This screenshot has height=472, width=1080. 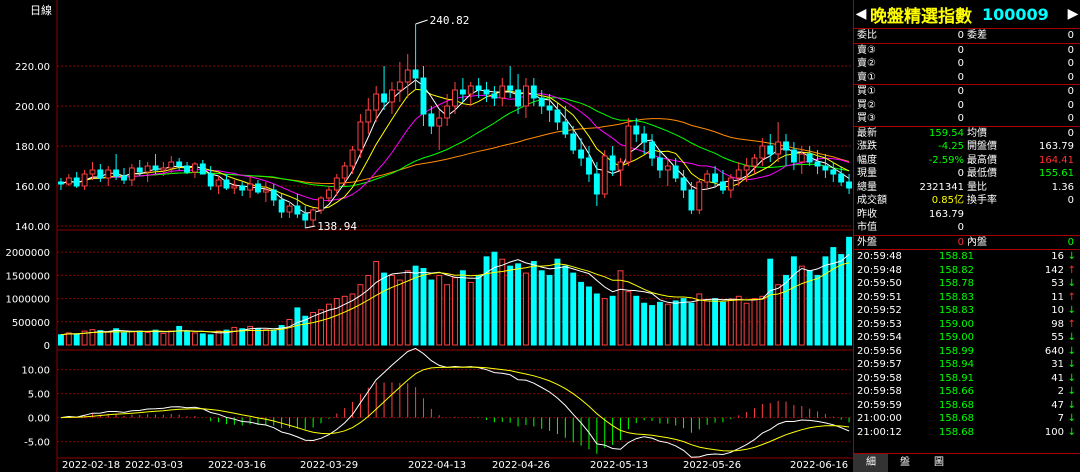 I want to click on stat-label: 最新, so click(x=867, y=133).